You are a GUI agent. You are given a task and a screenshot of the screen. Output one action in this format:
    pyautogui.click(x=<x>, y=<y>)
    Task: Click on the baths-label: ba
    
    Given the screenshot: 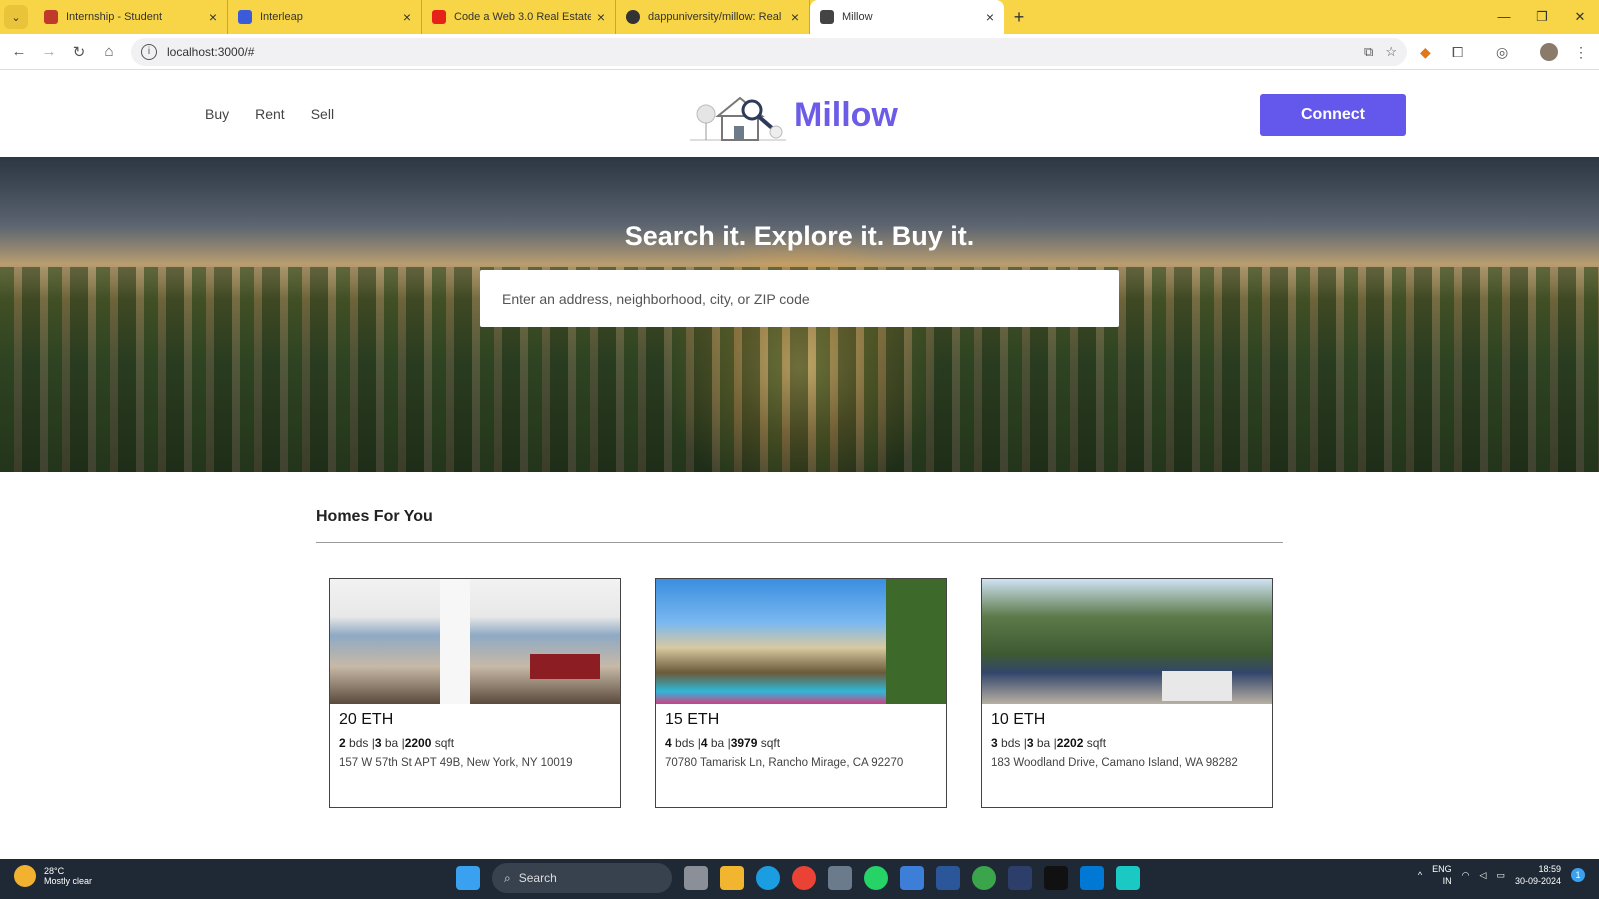 What is the action you would take?
    pyautogui.click(x=717, y=743)
    